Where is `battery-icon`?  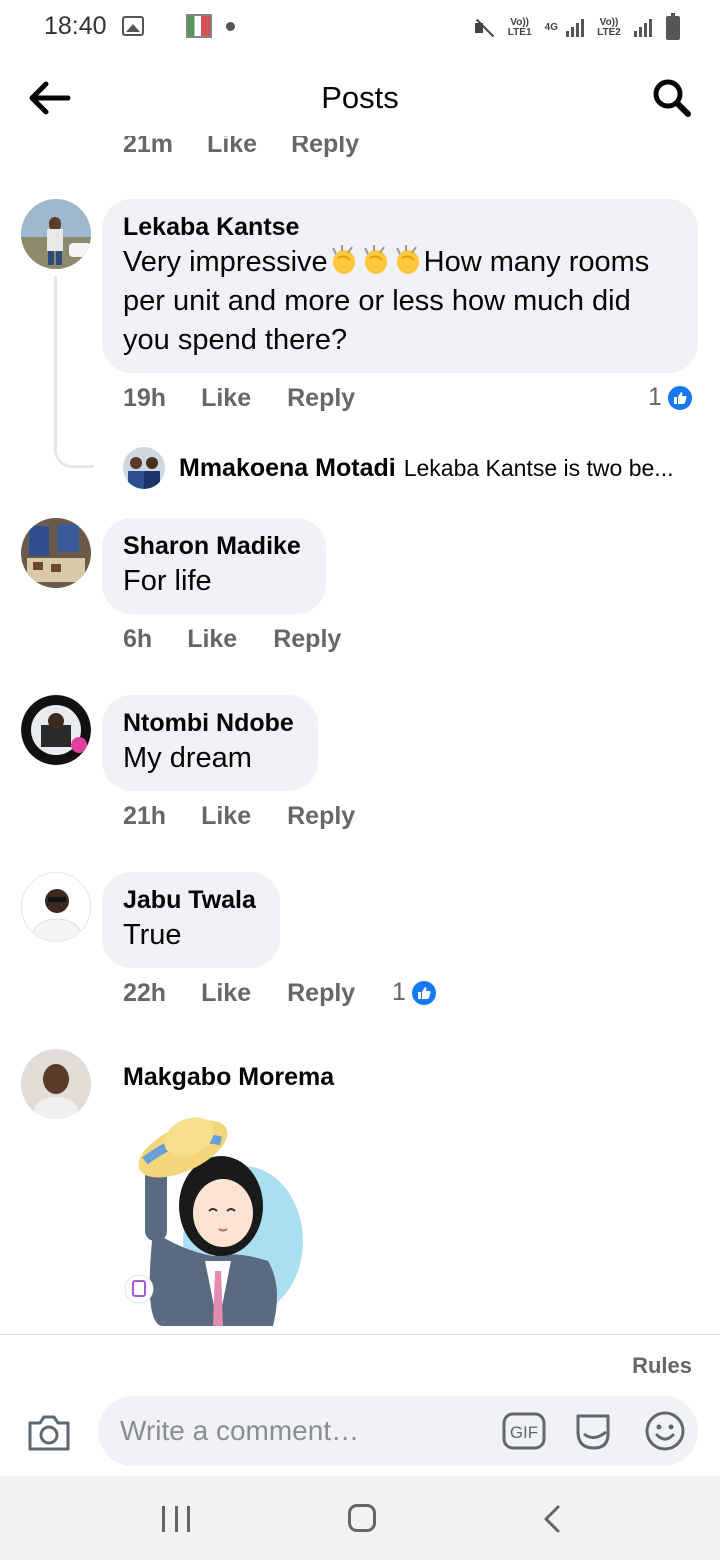
battery-icon is located at coordinates (673, 26).